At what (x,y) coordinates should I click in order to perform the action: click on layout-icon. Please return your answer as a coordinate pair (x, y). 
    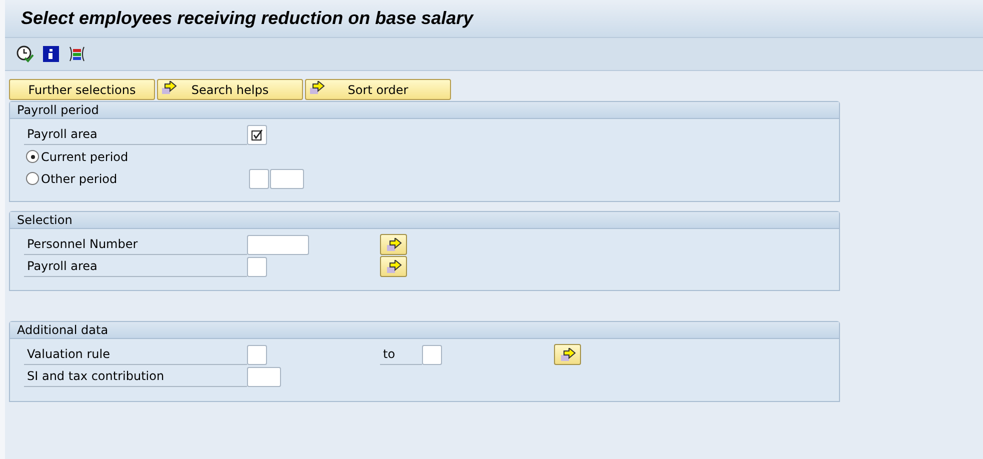
    Looking at the image, I should click on (77, 54).